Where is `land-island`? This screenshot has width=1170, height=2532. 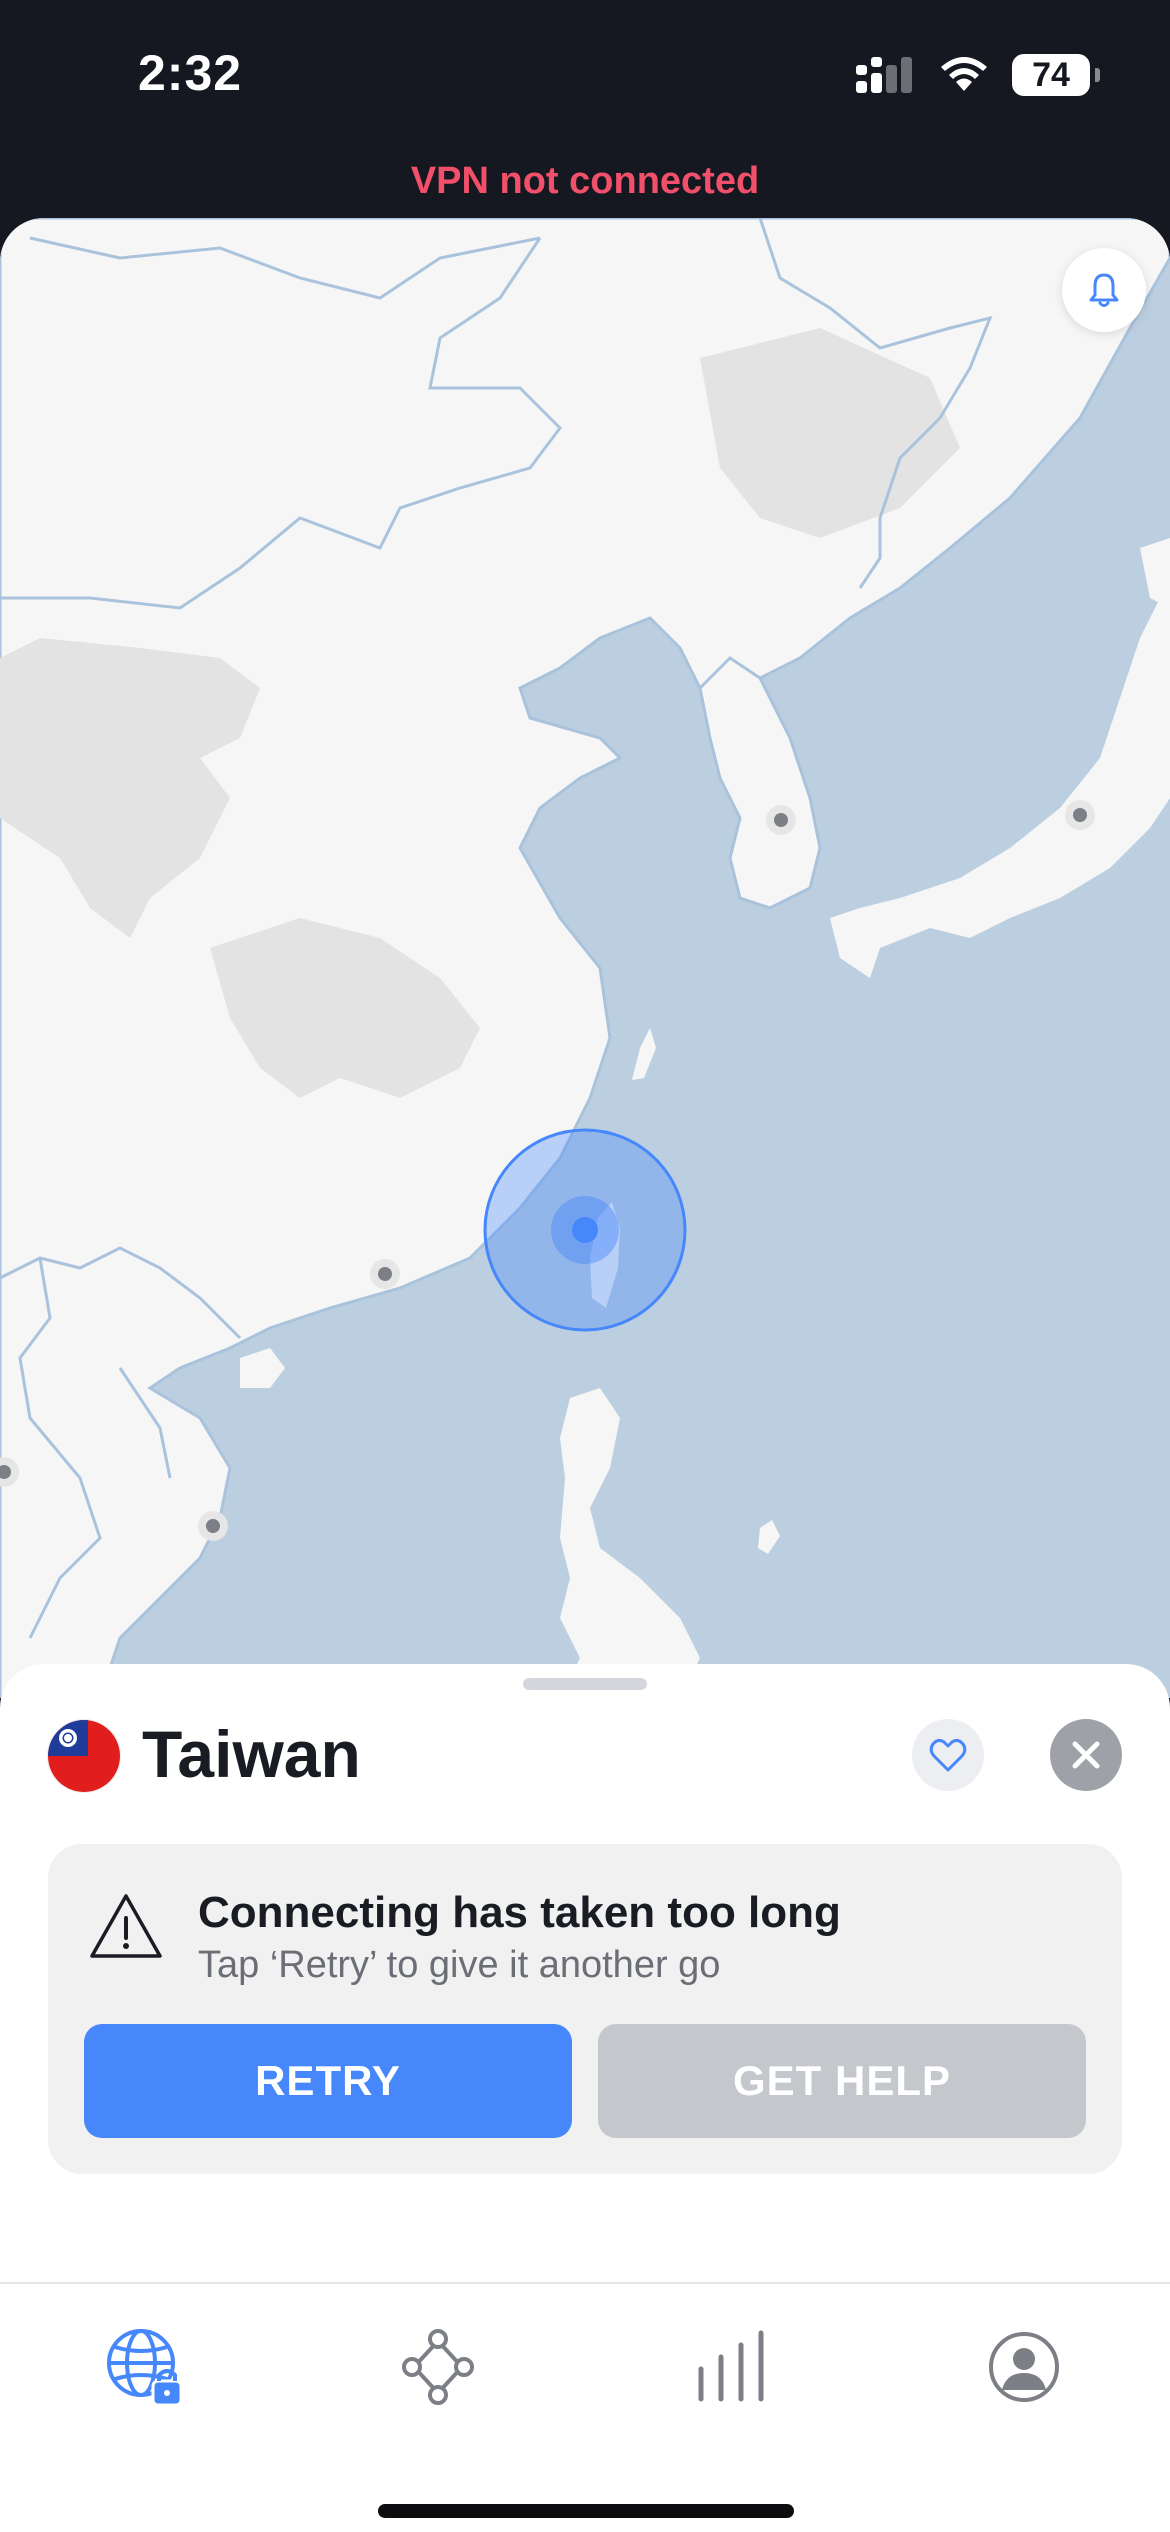 land-island is located at coordinates (644, 1054).